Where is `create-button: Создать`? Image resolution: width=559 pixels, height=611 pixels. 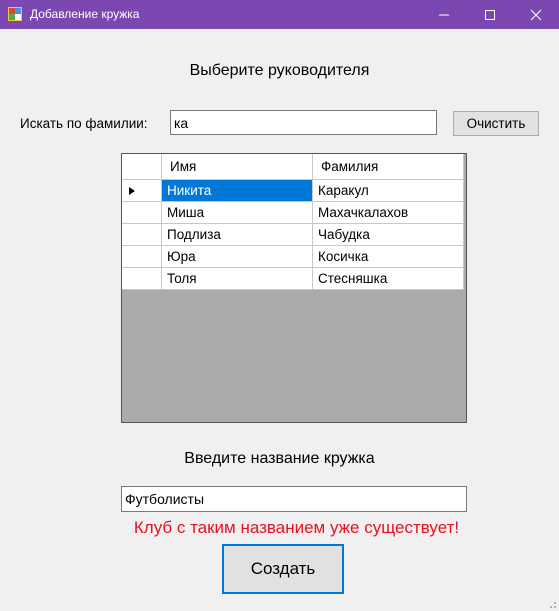 create-button: Создать is located at coordinates (283, 569).